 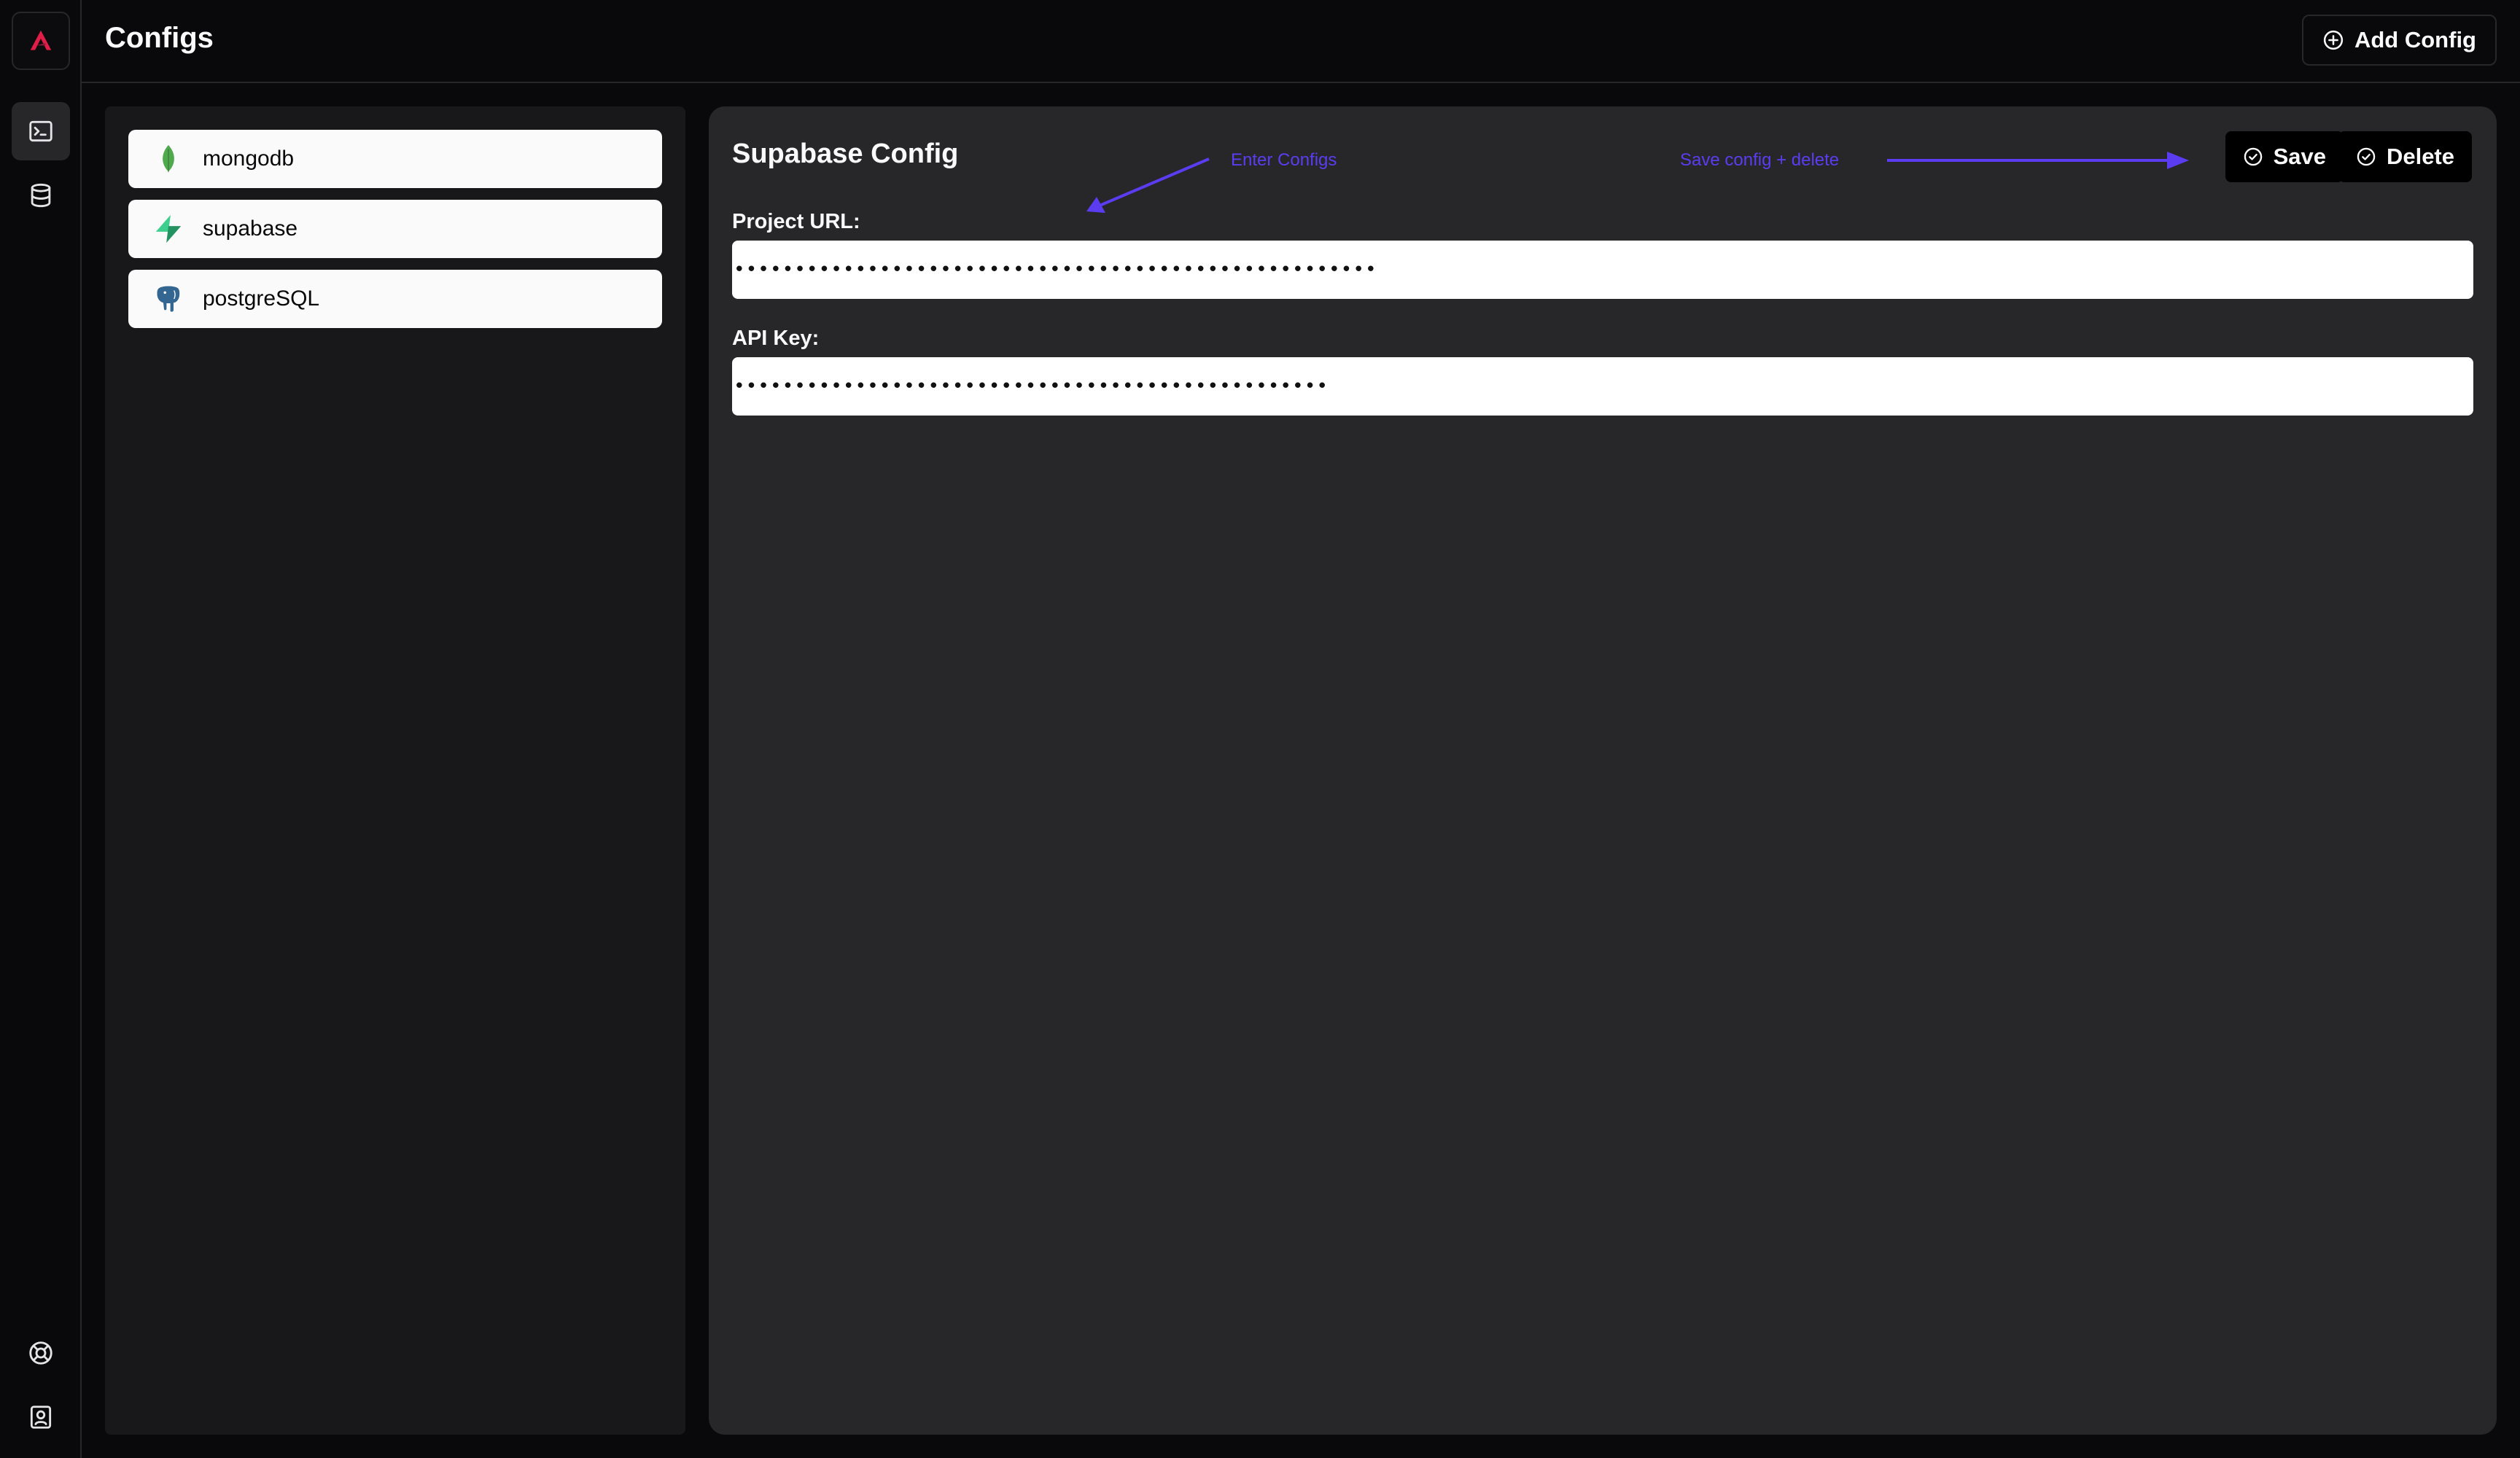 I want to click on mongodb-leaf-icon, so click(x=168, y=159).